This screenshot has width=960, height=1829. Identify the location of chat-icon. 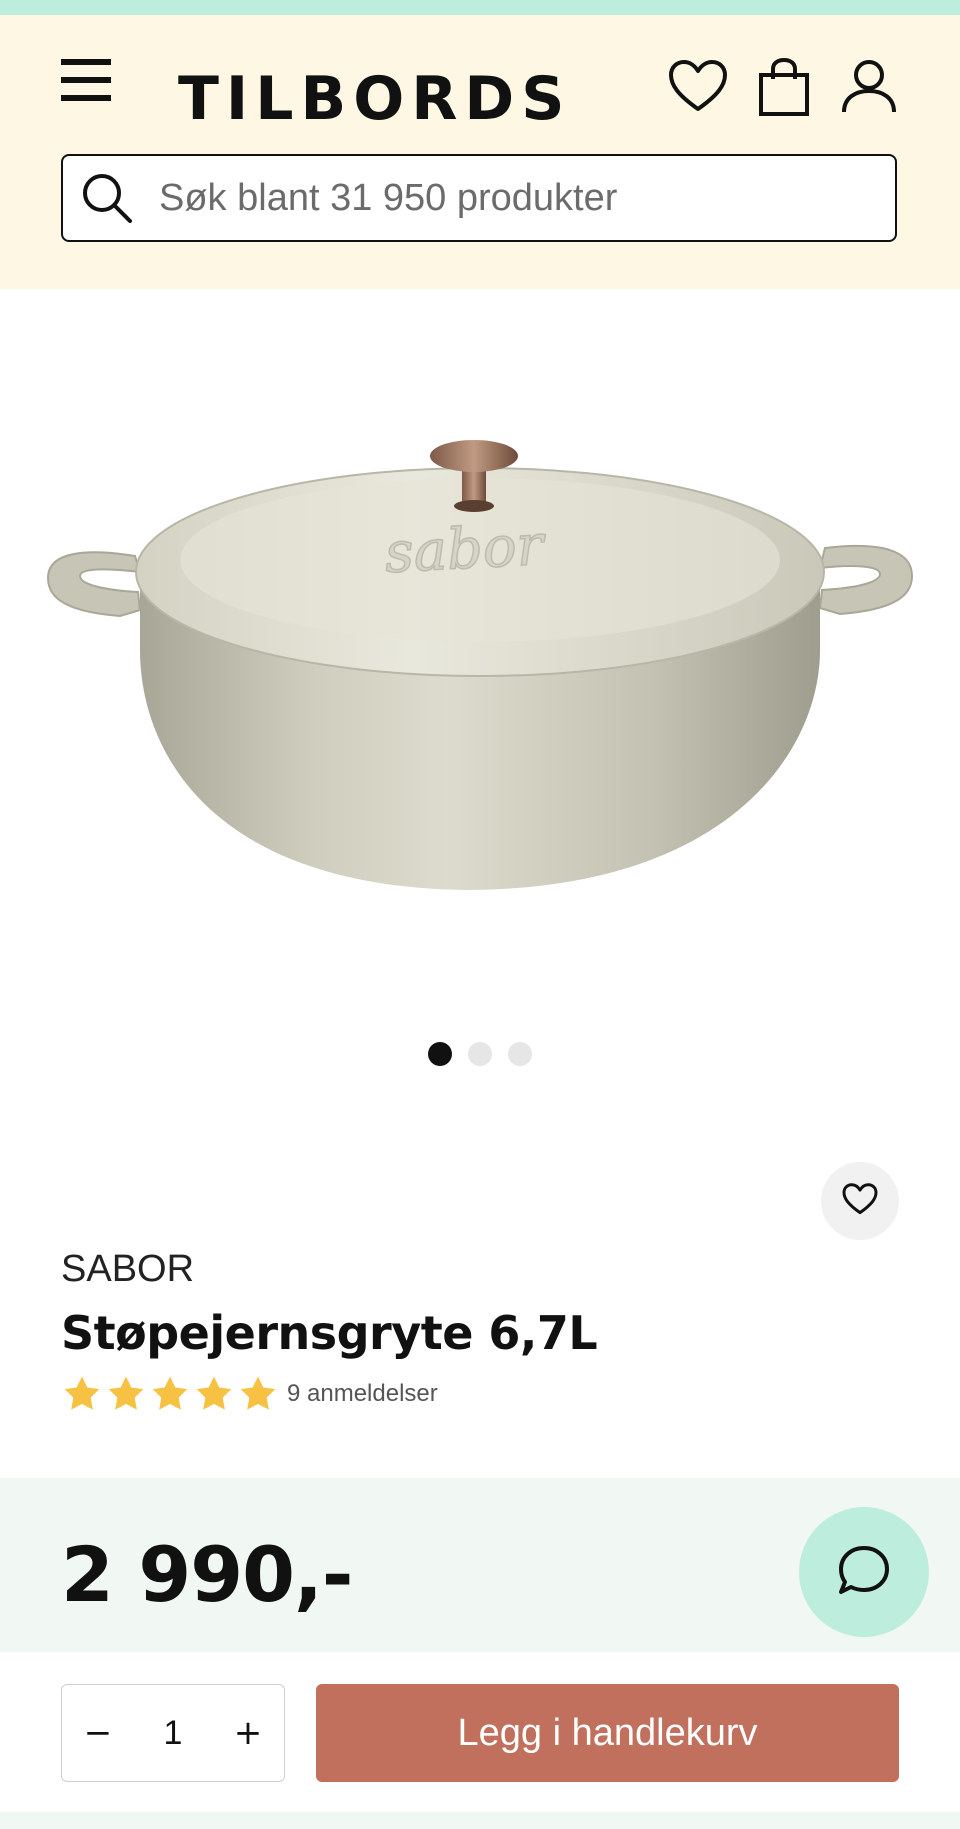
(864, 1572).